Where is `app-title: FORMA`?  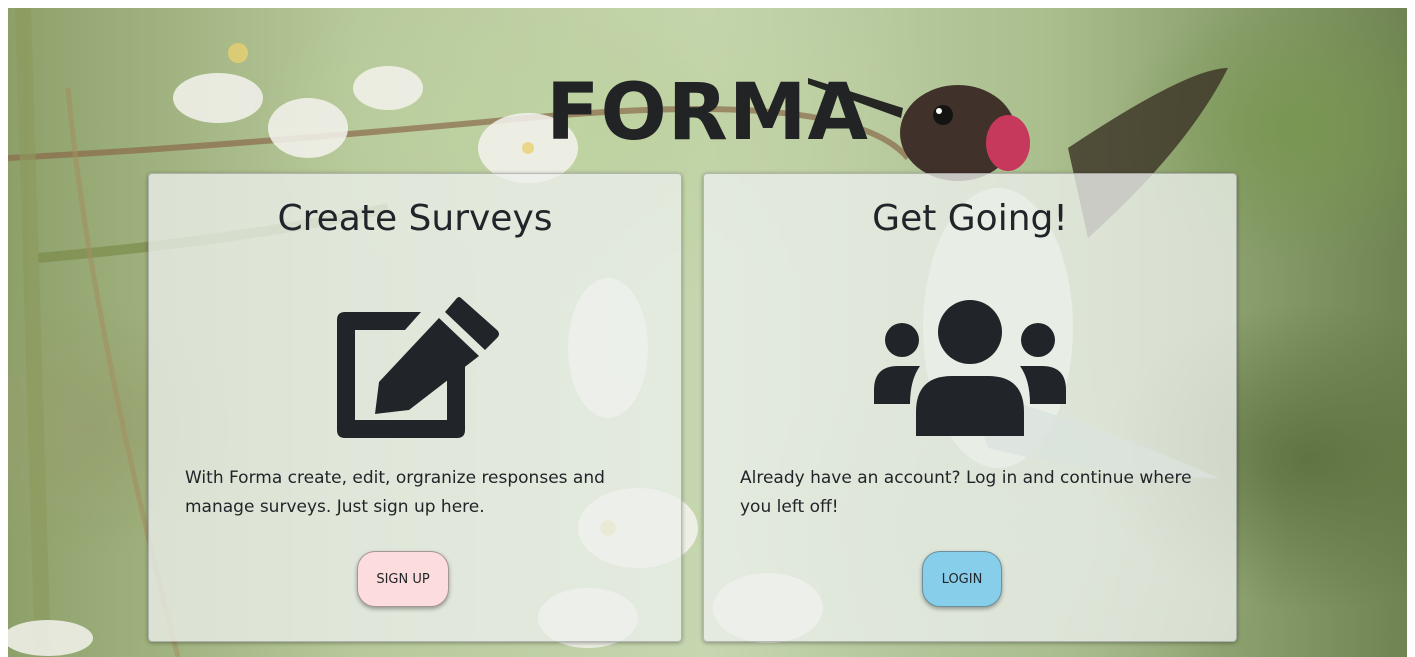
app-title: FORMA is located at coordinates (707, 113).